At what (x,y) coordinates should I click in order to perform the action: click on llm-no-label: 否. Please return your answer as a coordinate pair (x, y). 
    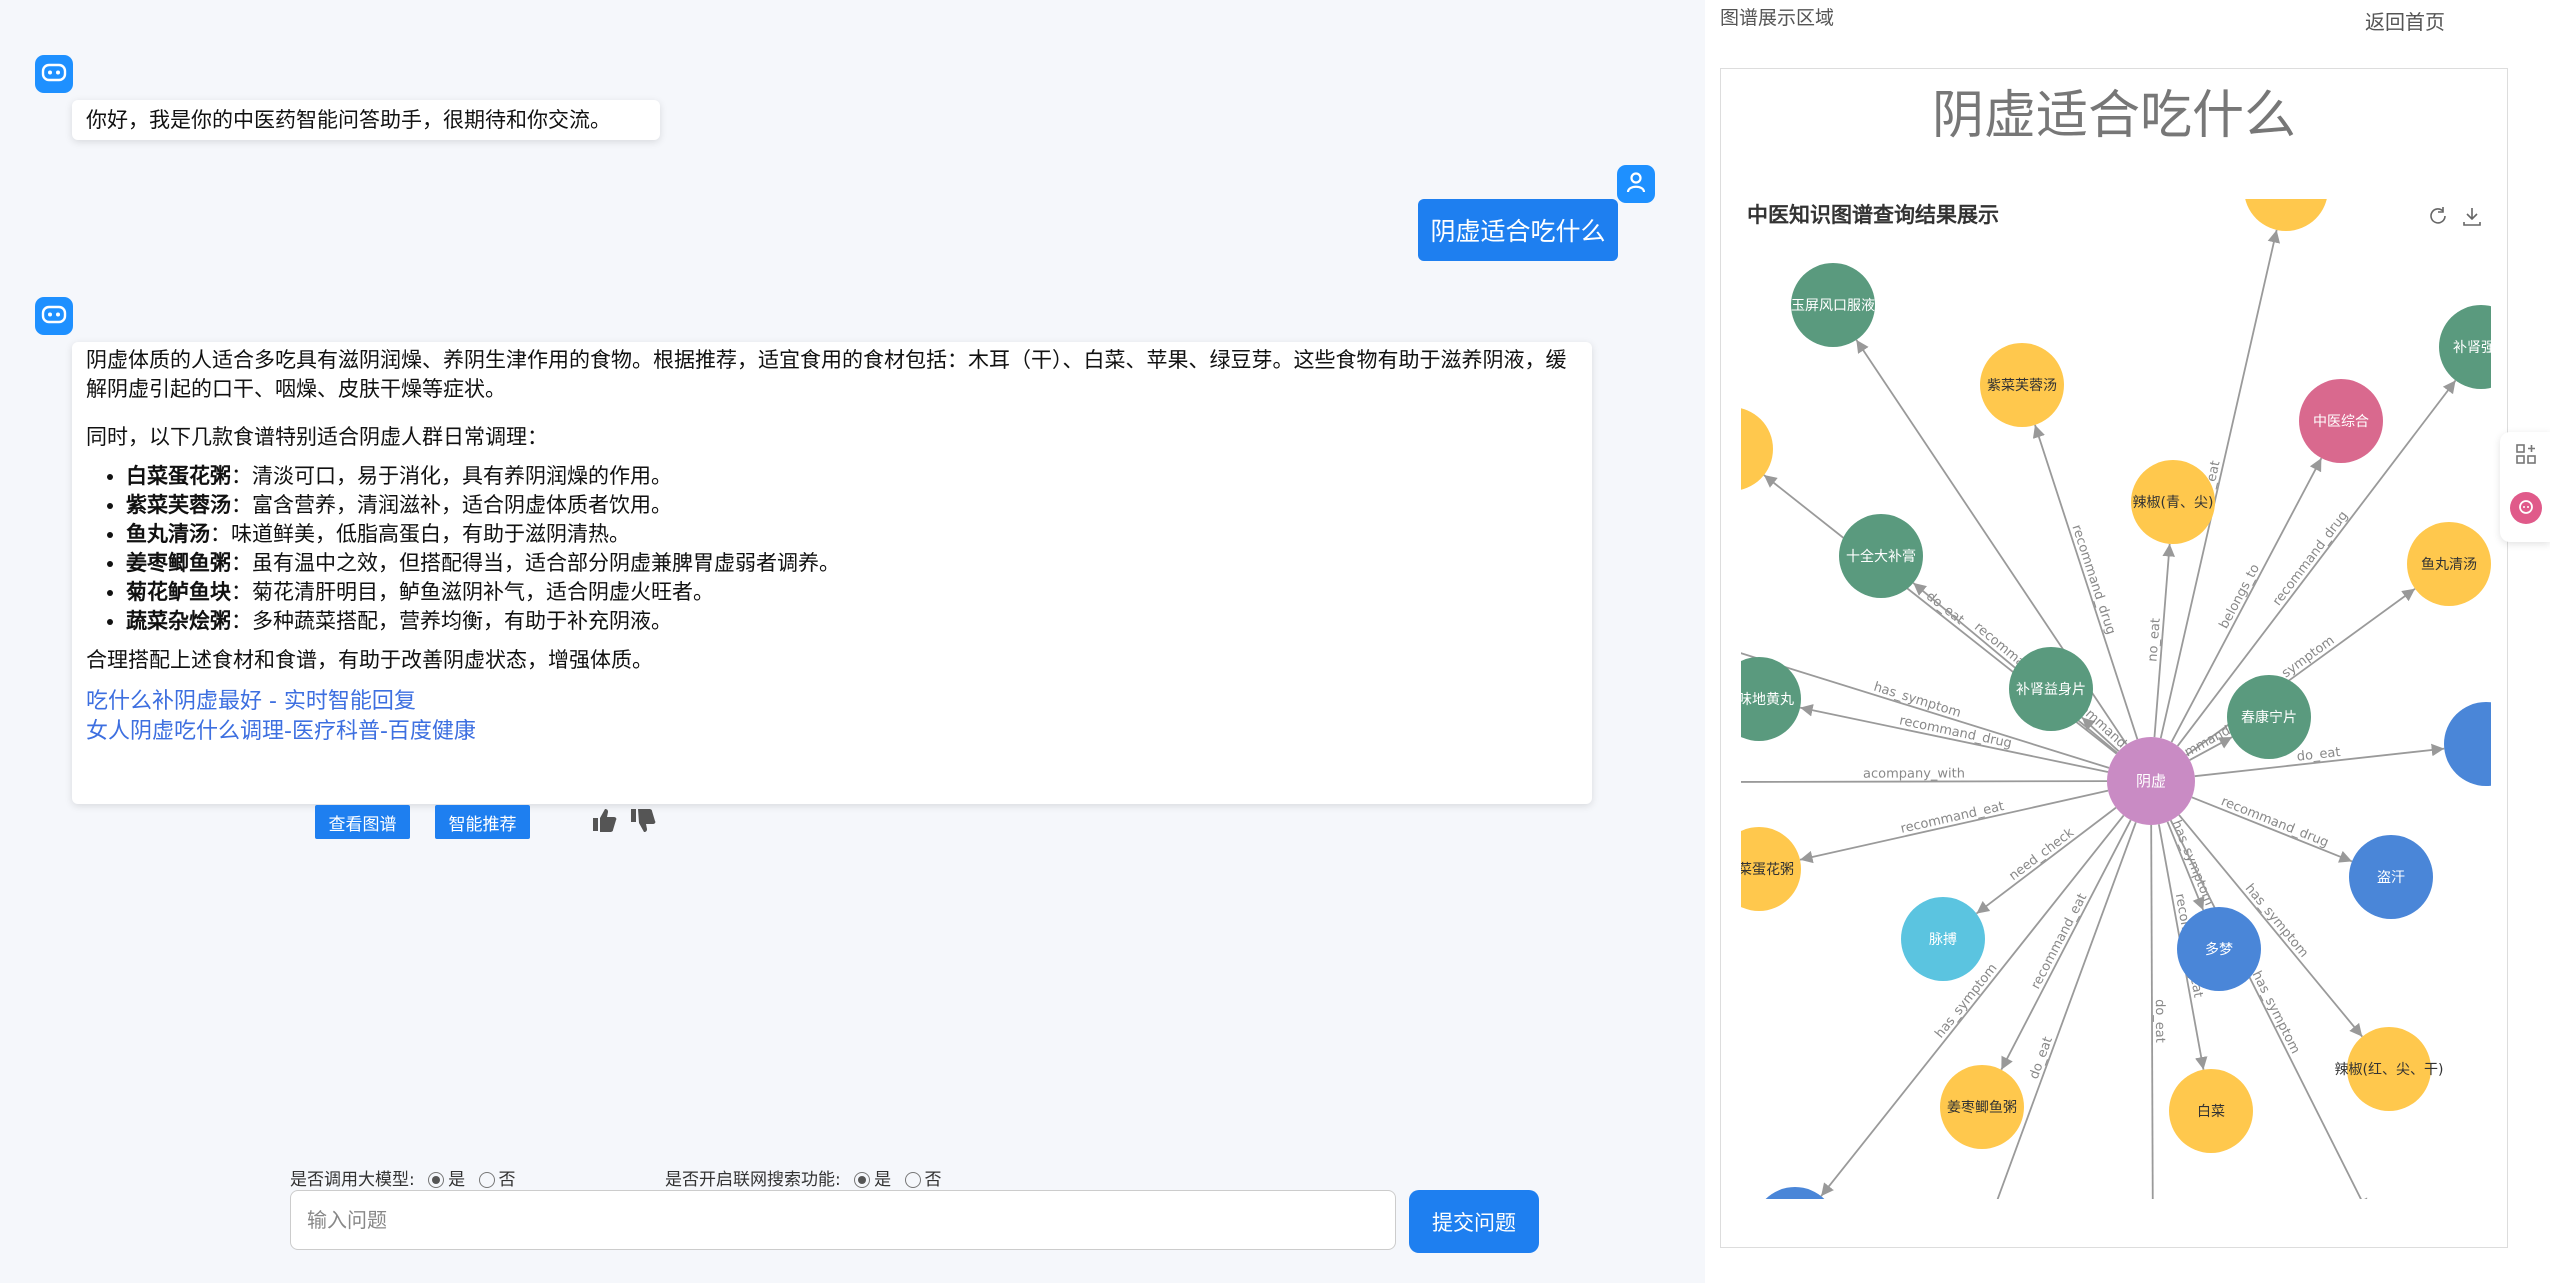
    Looking at the image, I should click on (507, 1180).